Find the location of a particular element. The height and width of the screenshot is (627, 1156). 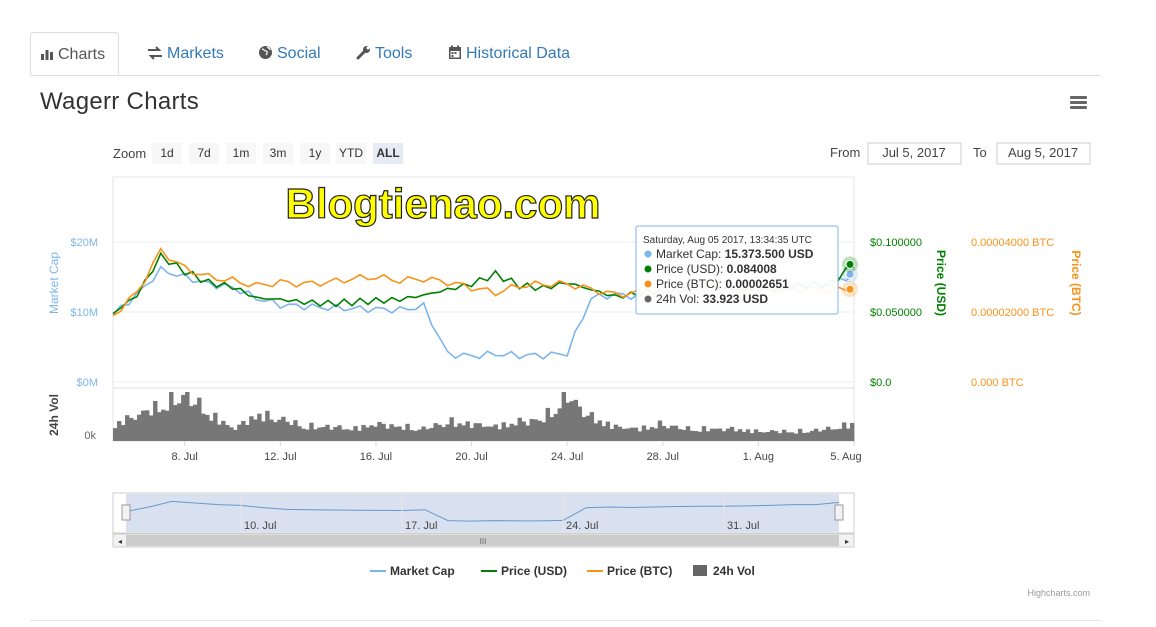

navigator-handle-left is located at coordinates (126, 512).